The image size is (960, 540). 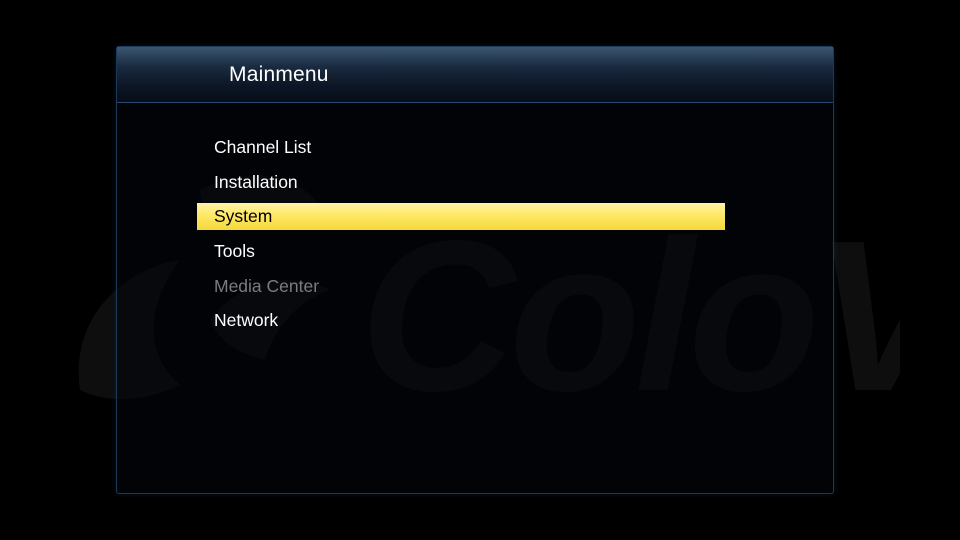 What do you see at coordinates (461, 147) in the screenshot?
I see `menu-item-channel-list: Channel List` at bounding box center [461, 147].